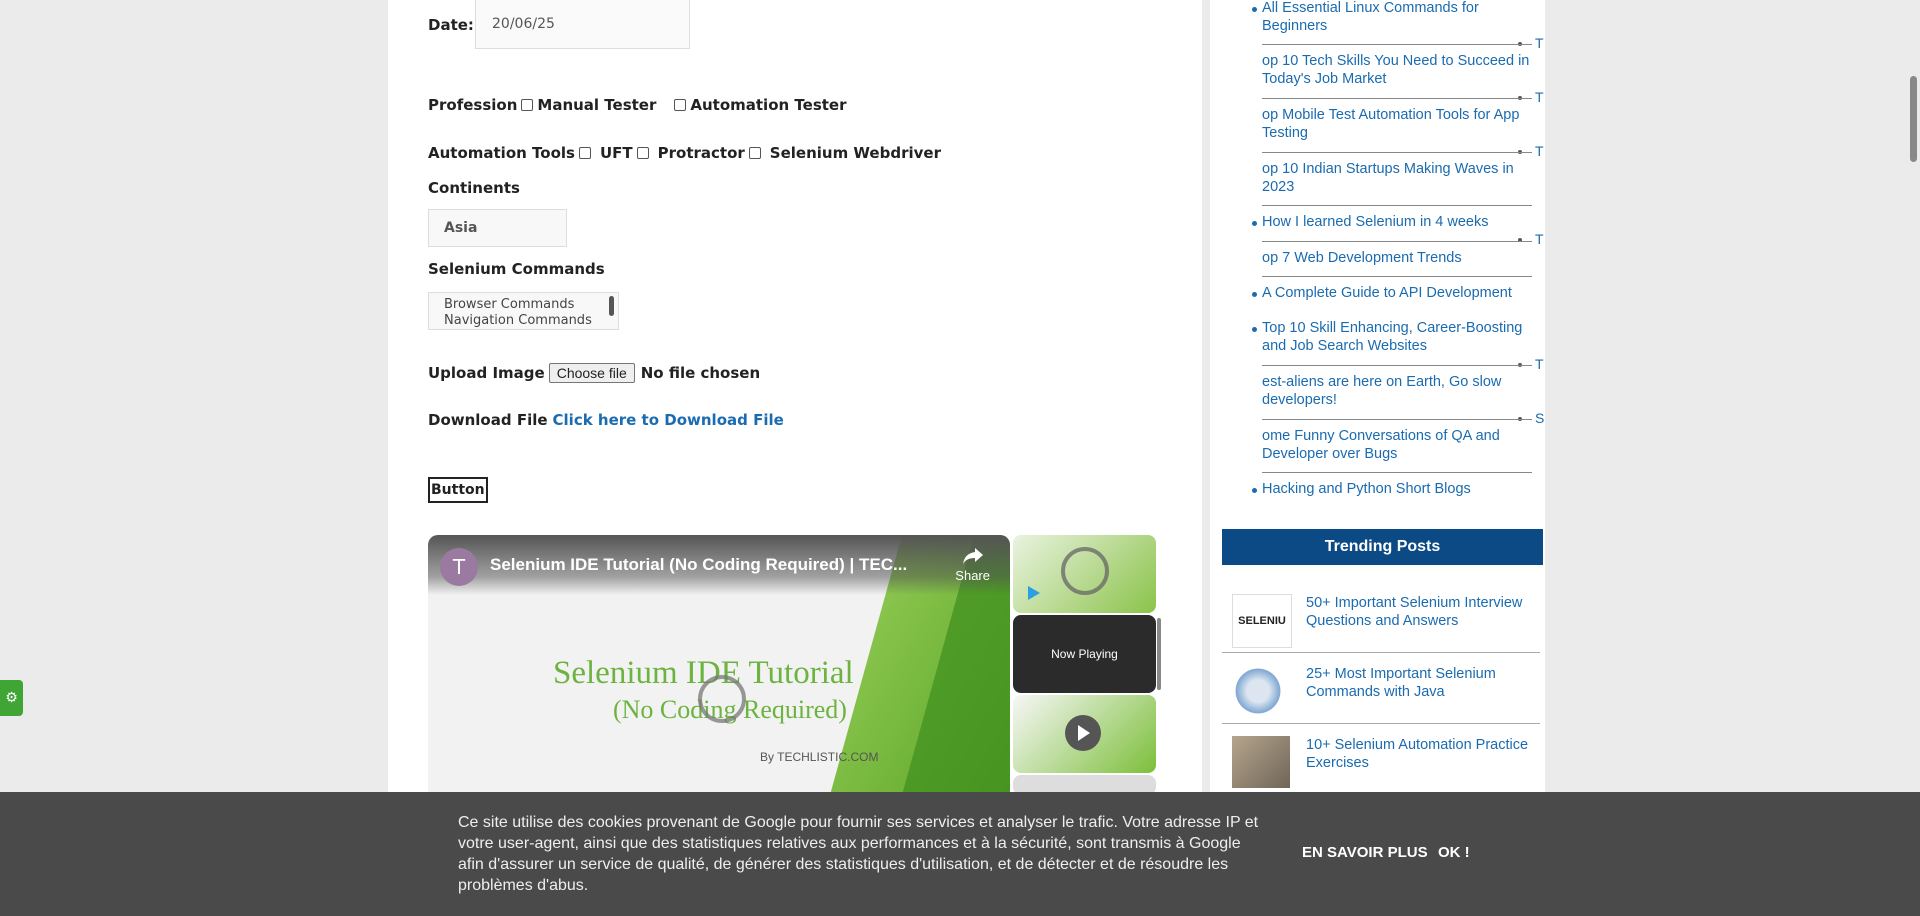  Describe the element at coordinates (584, 153) in the screenshot. I see `uft-checkbox` at that location.